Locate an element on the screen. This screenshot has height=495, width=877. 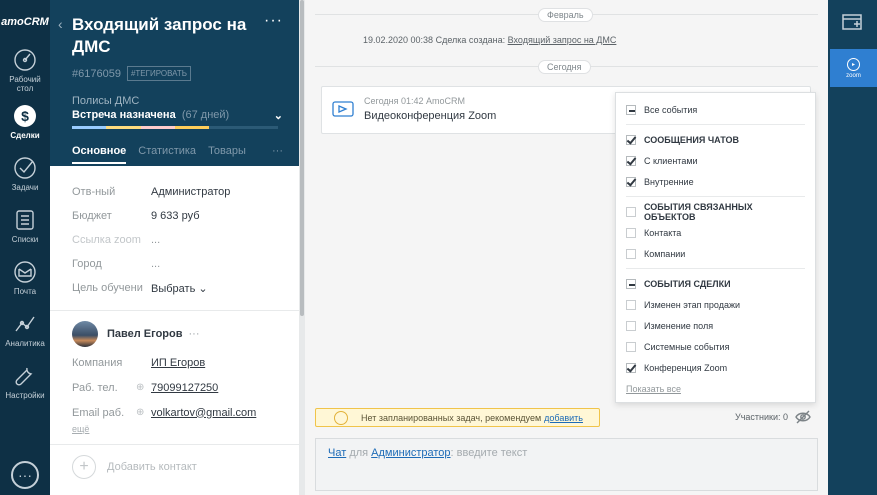
contact-row: Раб. тел. ⊕ 79099127250 is located at coordinates (177, 387).